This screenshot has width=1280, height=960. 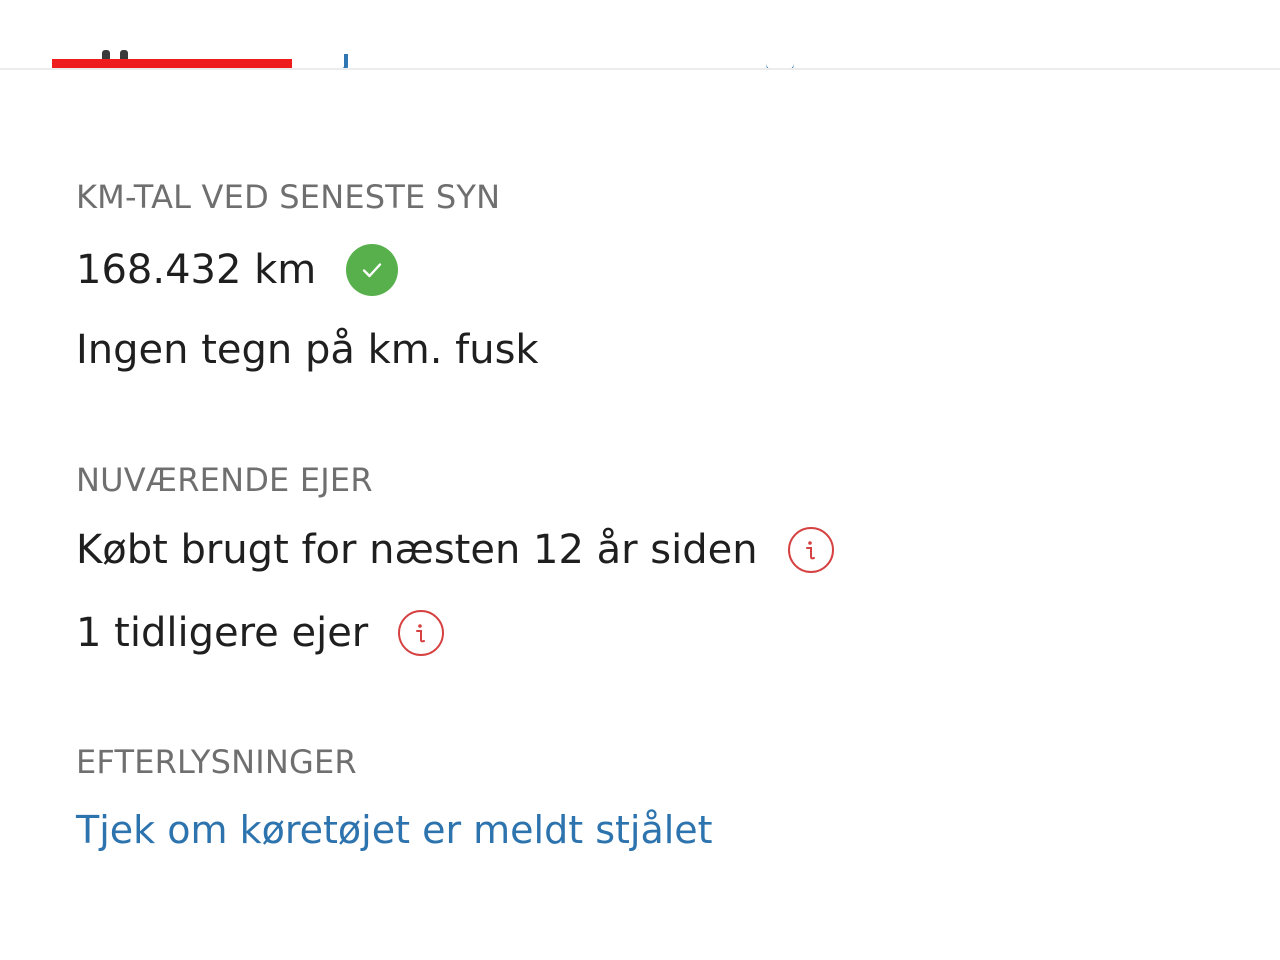 What do you see at coordinates (216, 762) in the screenshot?
I see `wanted-section-label: EFTERLYSNINGER` at bounding box center [216, 762].